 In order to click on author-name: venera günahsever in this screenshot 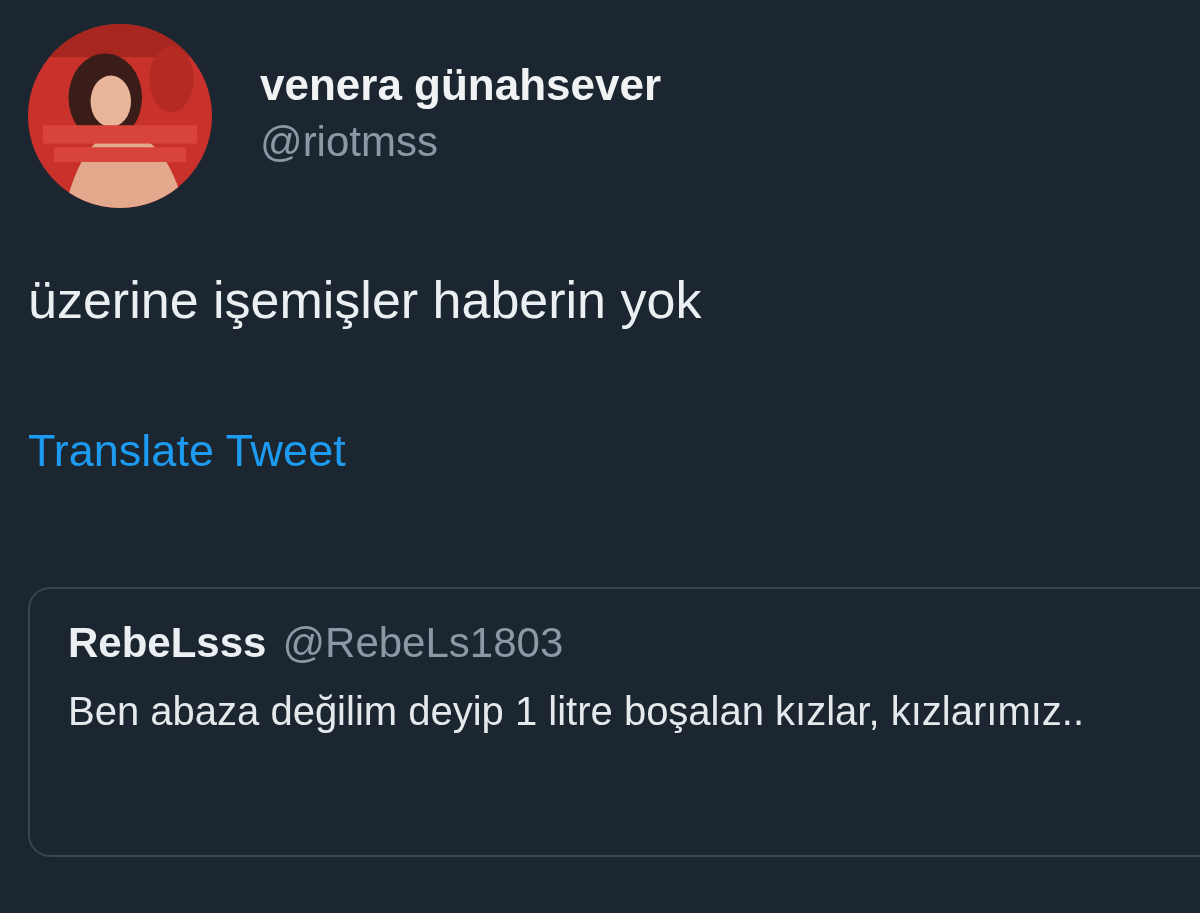, I will do `click(461, 85)`.